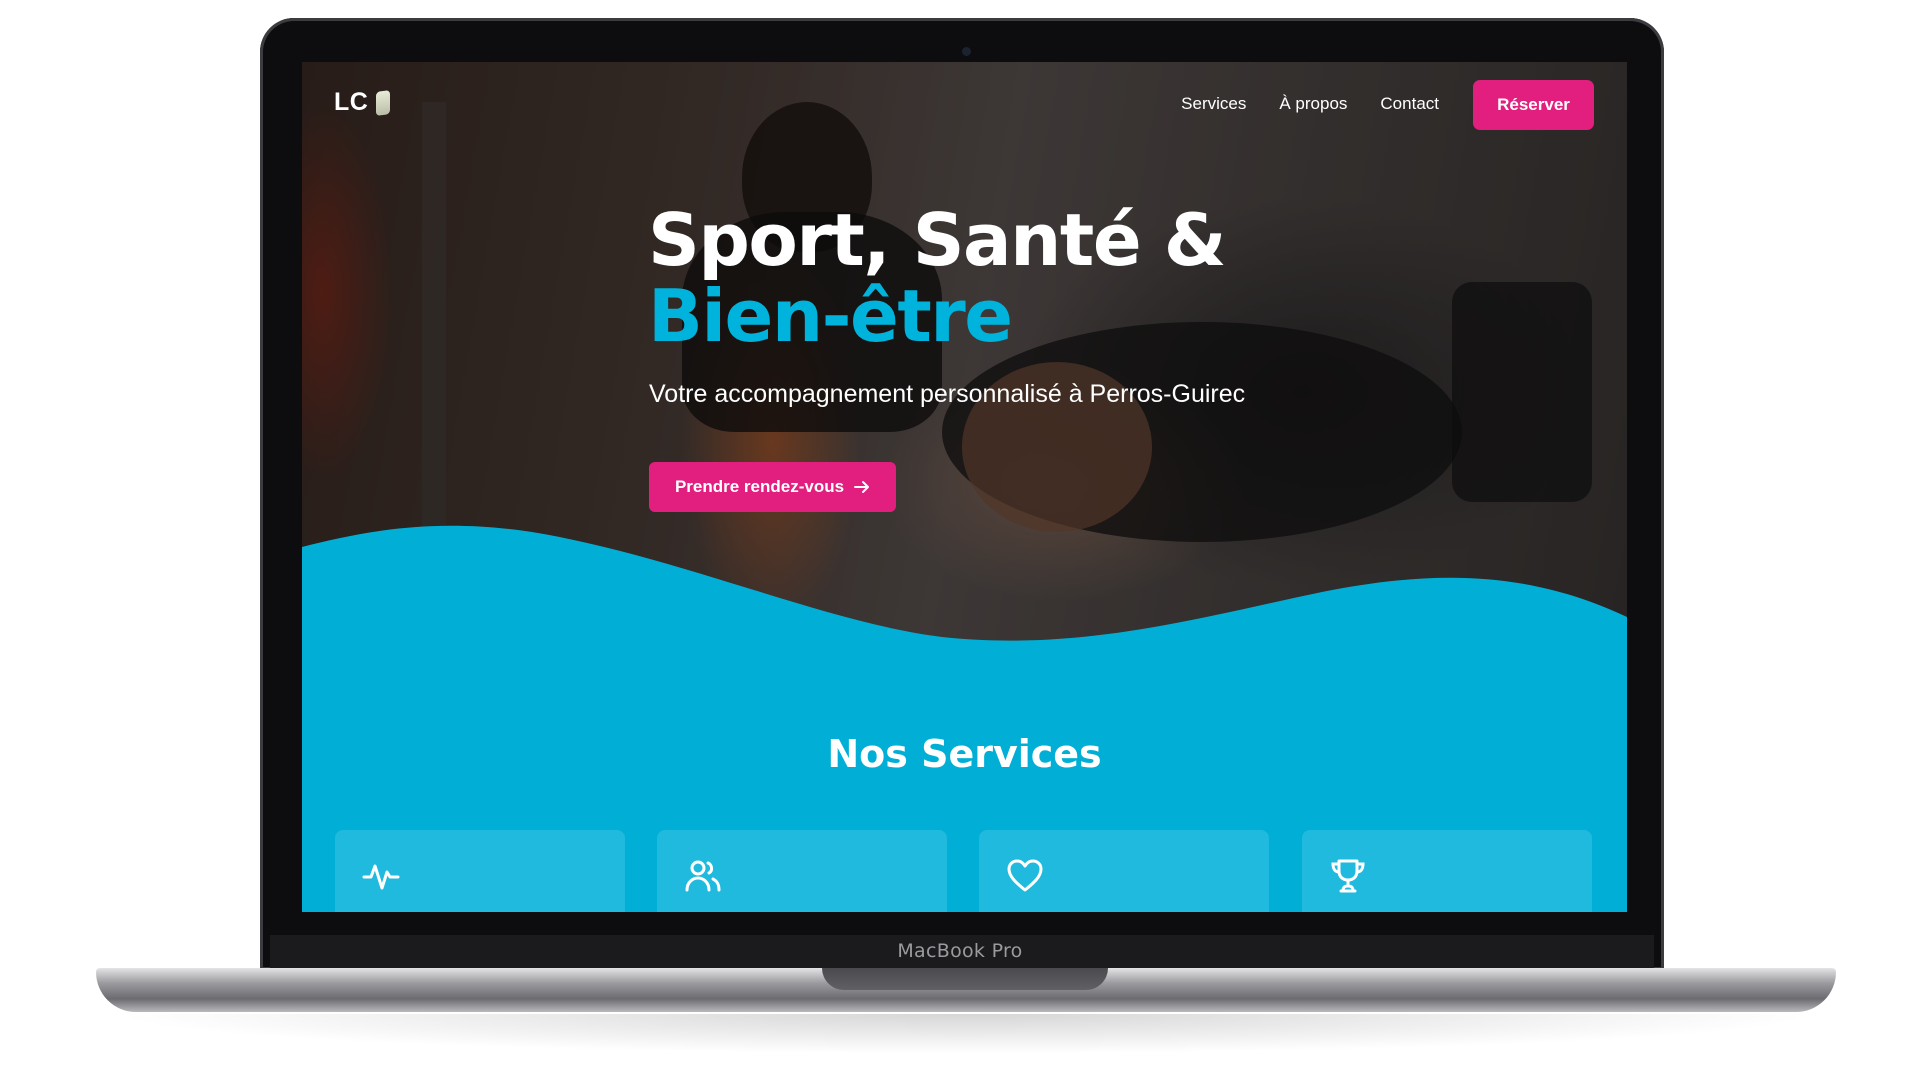 The width and height of the screenshot is (1920, 1080). What do you see at coordinates (1409, 104) in the screenshot?
I see `nav-link-contact: Contact` at bounding box center [1409, 104].